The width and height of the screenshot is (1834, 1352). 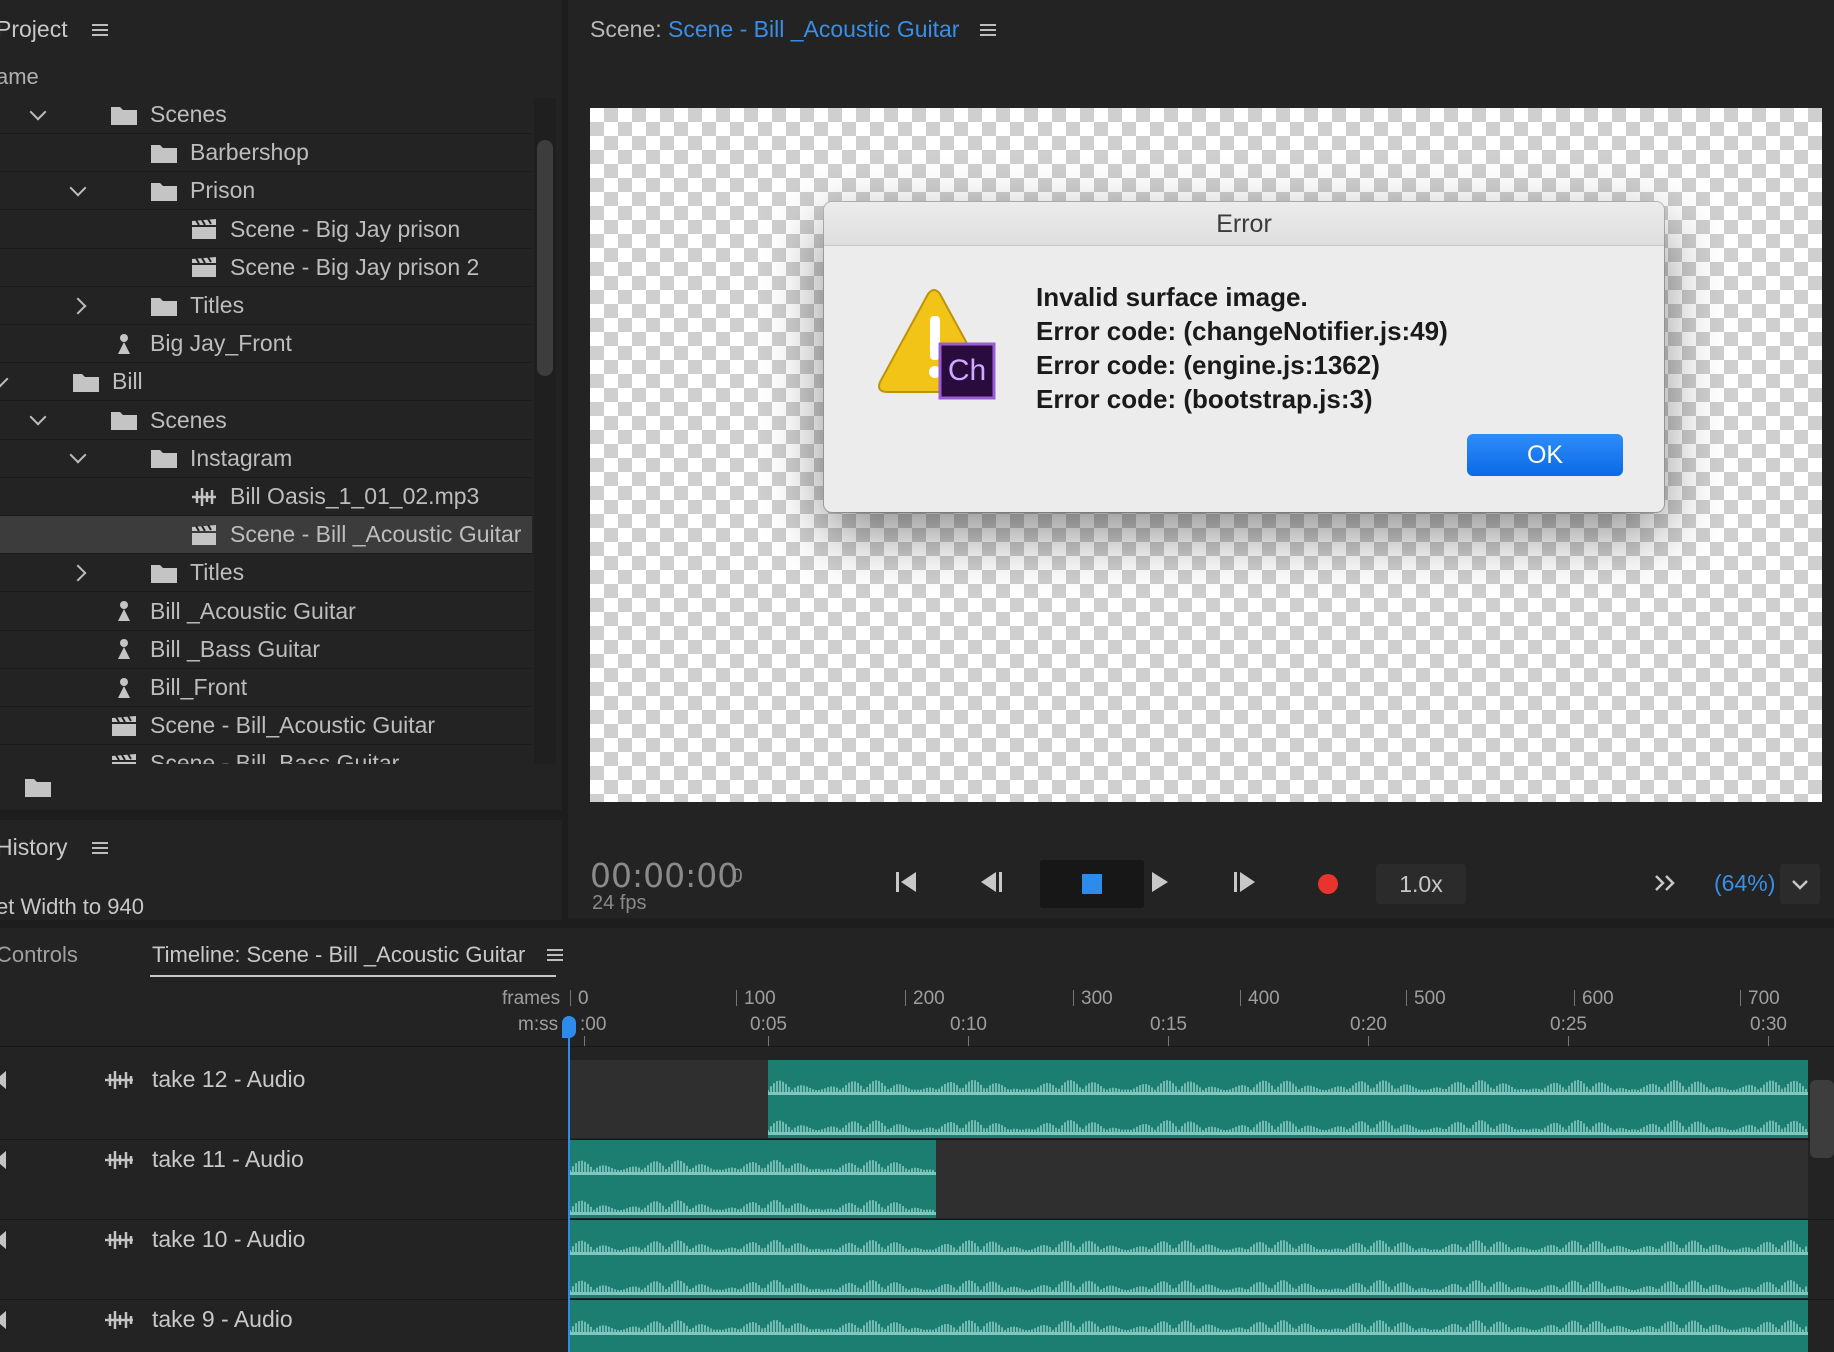 I want to click on scene-panel-header: Scene: Scene - Bill _Acoustic Guitar, so click(x=793, y=29).